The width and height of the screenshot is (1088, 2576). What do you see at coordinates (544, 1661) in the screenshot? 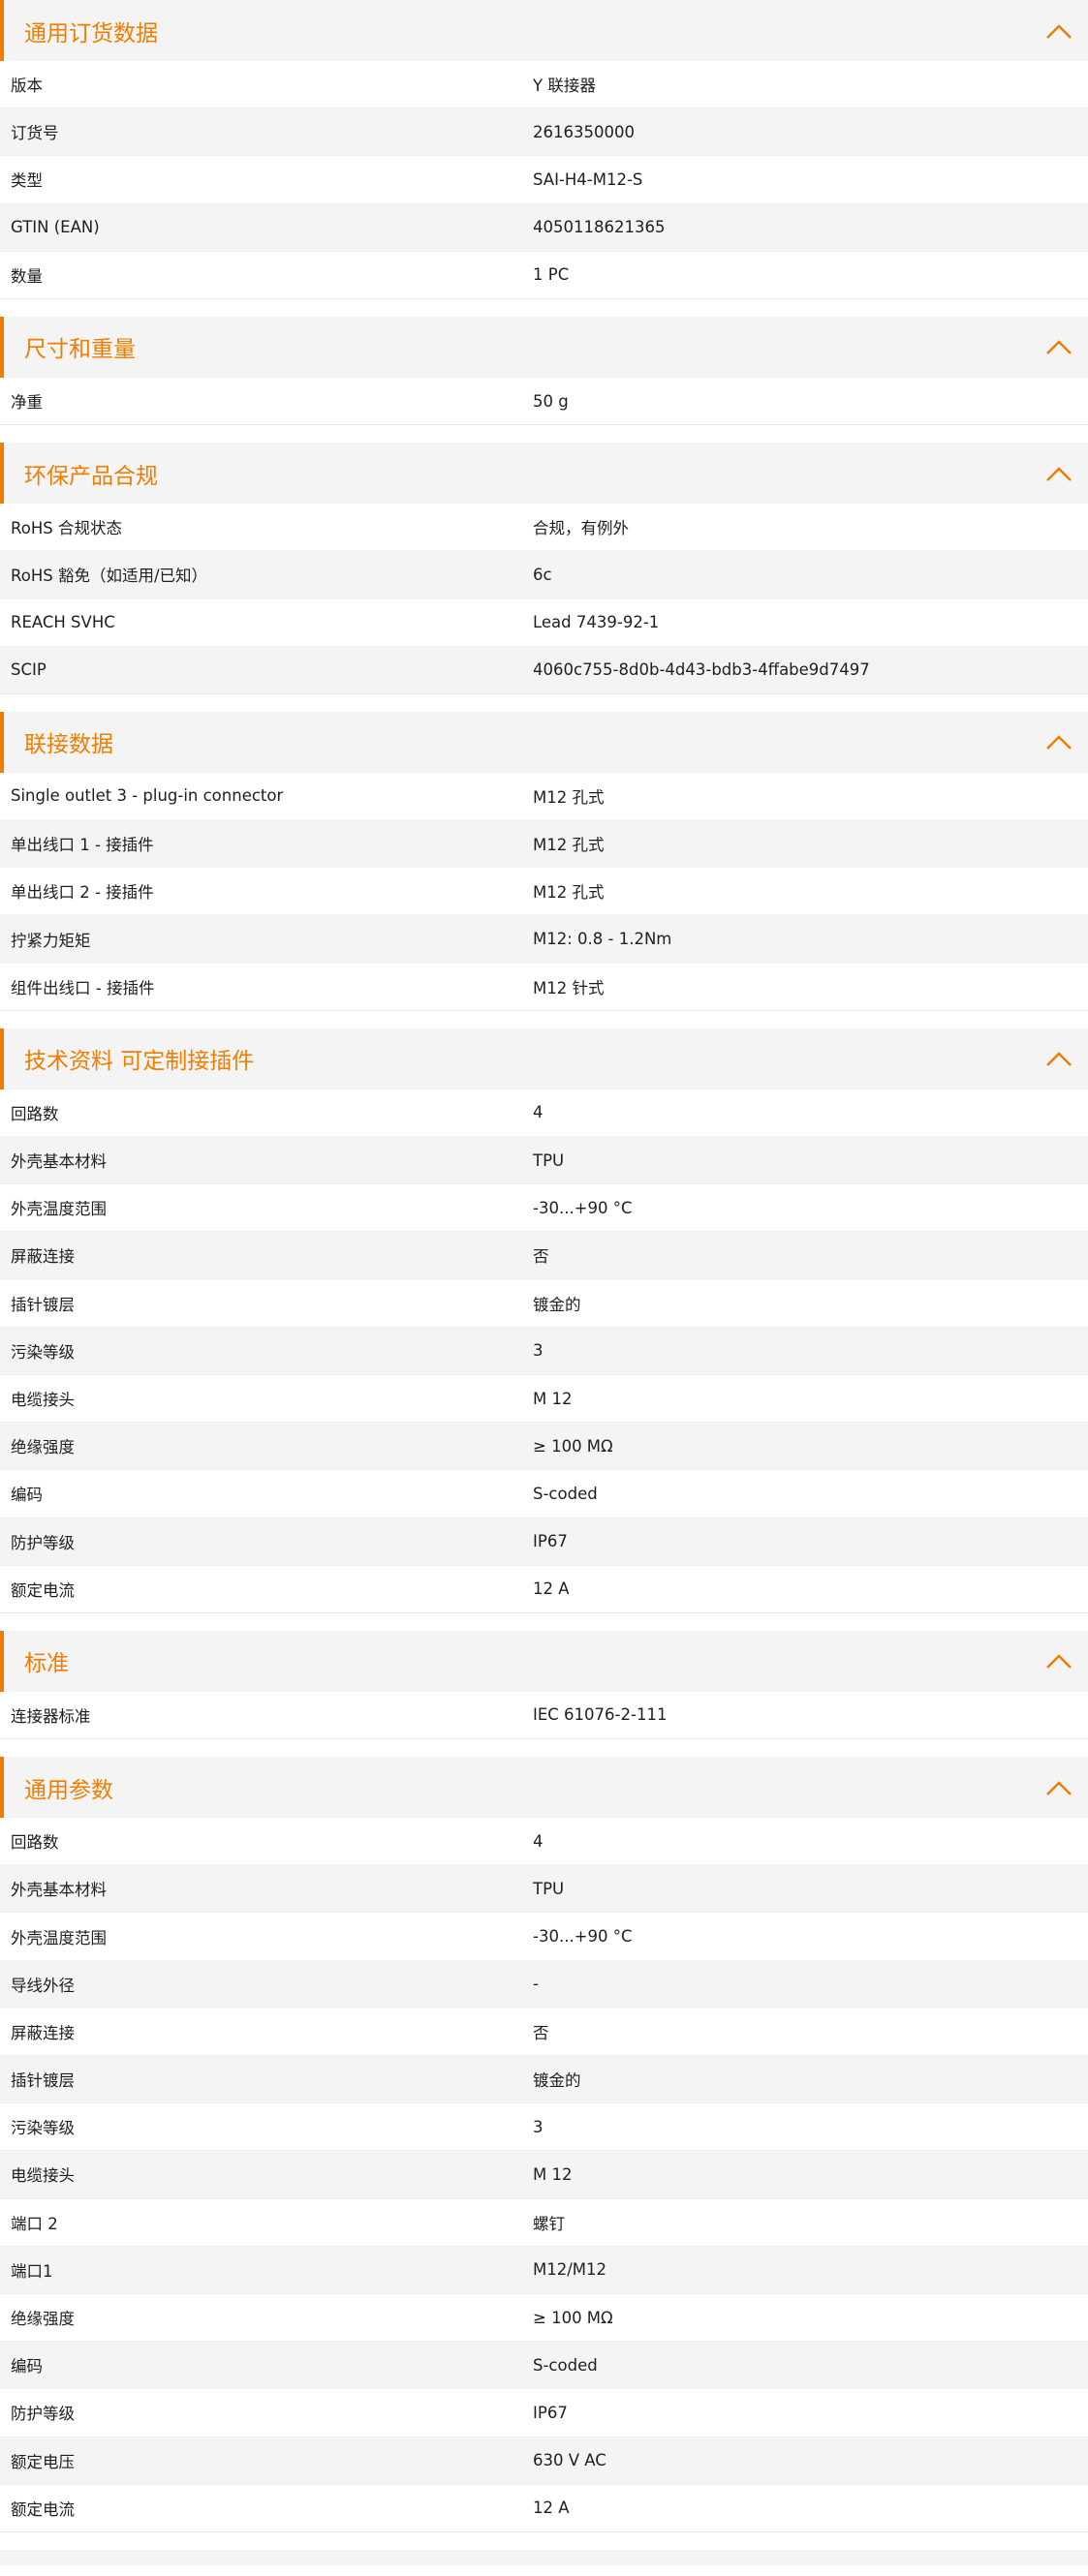
I see `section-header: 标准` at bounding box center [544, 1661].